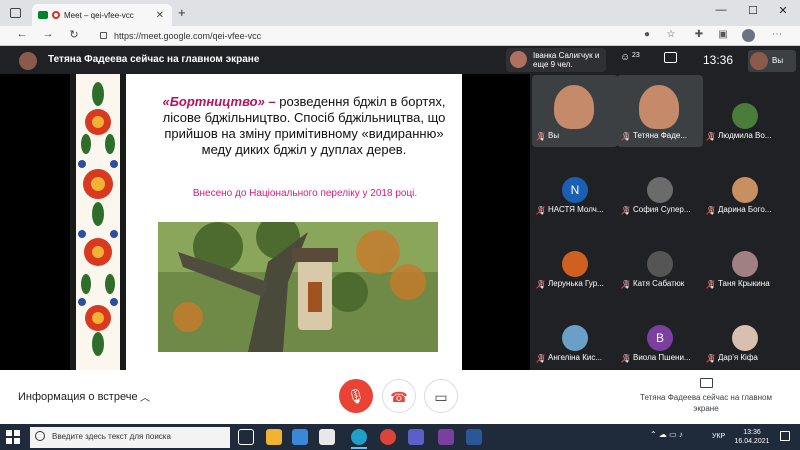 The width and height of the screenshot is (800, 450). I want to click on end-call-button: ☎, so click(399, 396).